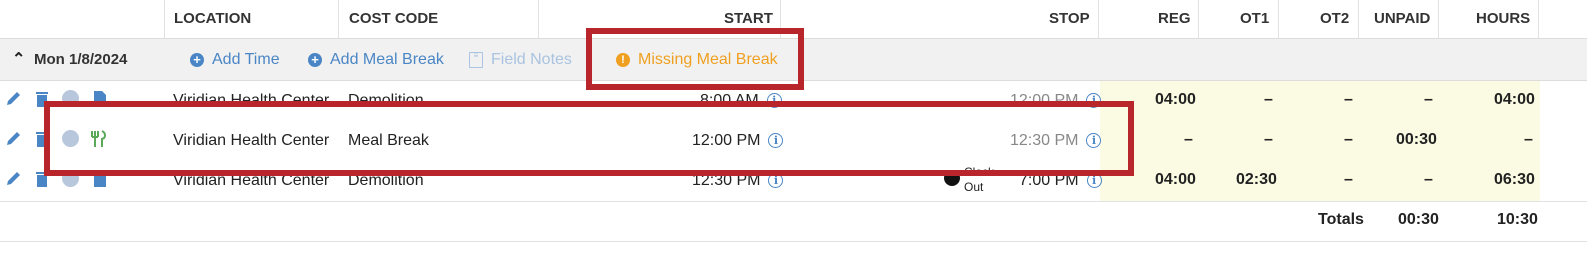  I want to click on column-header-ot2: OT2, so click(1334, 18).